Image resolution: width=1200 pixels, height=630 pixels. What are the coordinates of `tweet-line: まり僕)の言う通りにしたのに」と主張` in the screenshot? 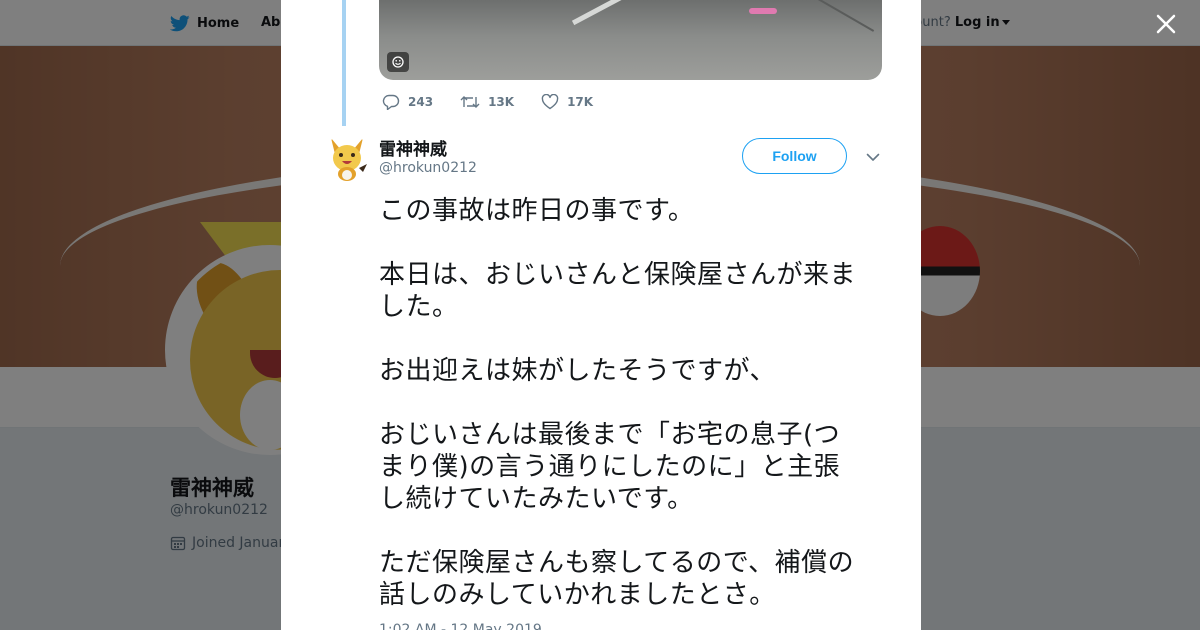 It's located at (610, 467).